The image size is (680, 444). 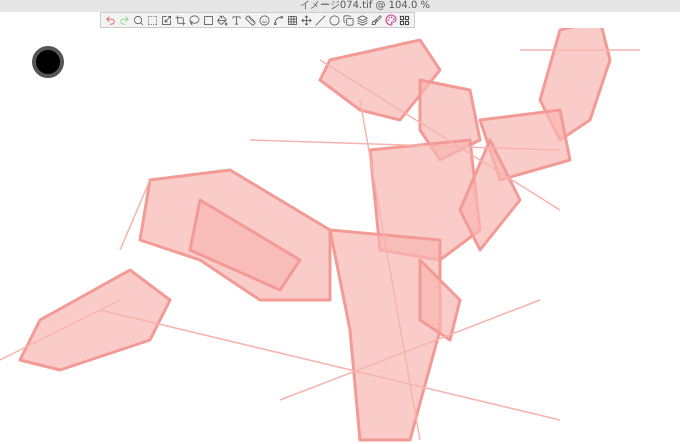 What do you see at coordinates (250, 20) in the screenshot?
I see `ruler-icon` at bounding box center [250, 20].